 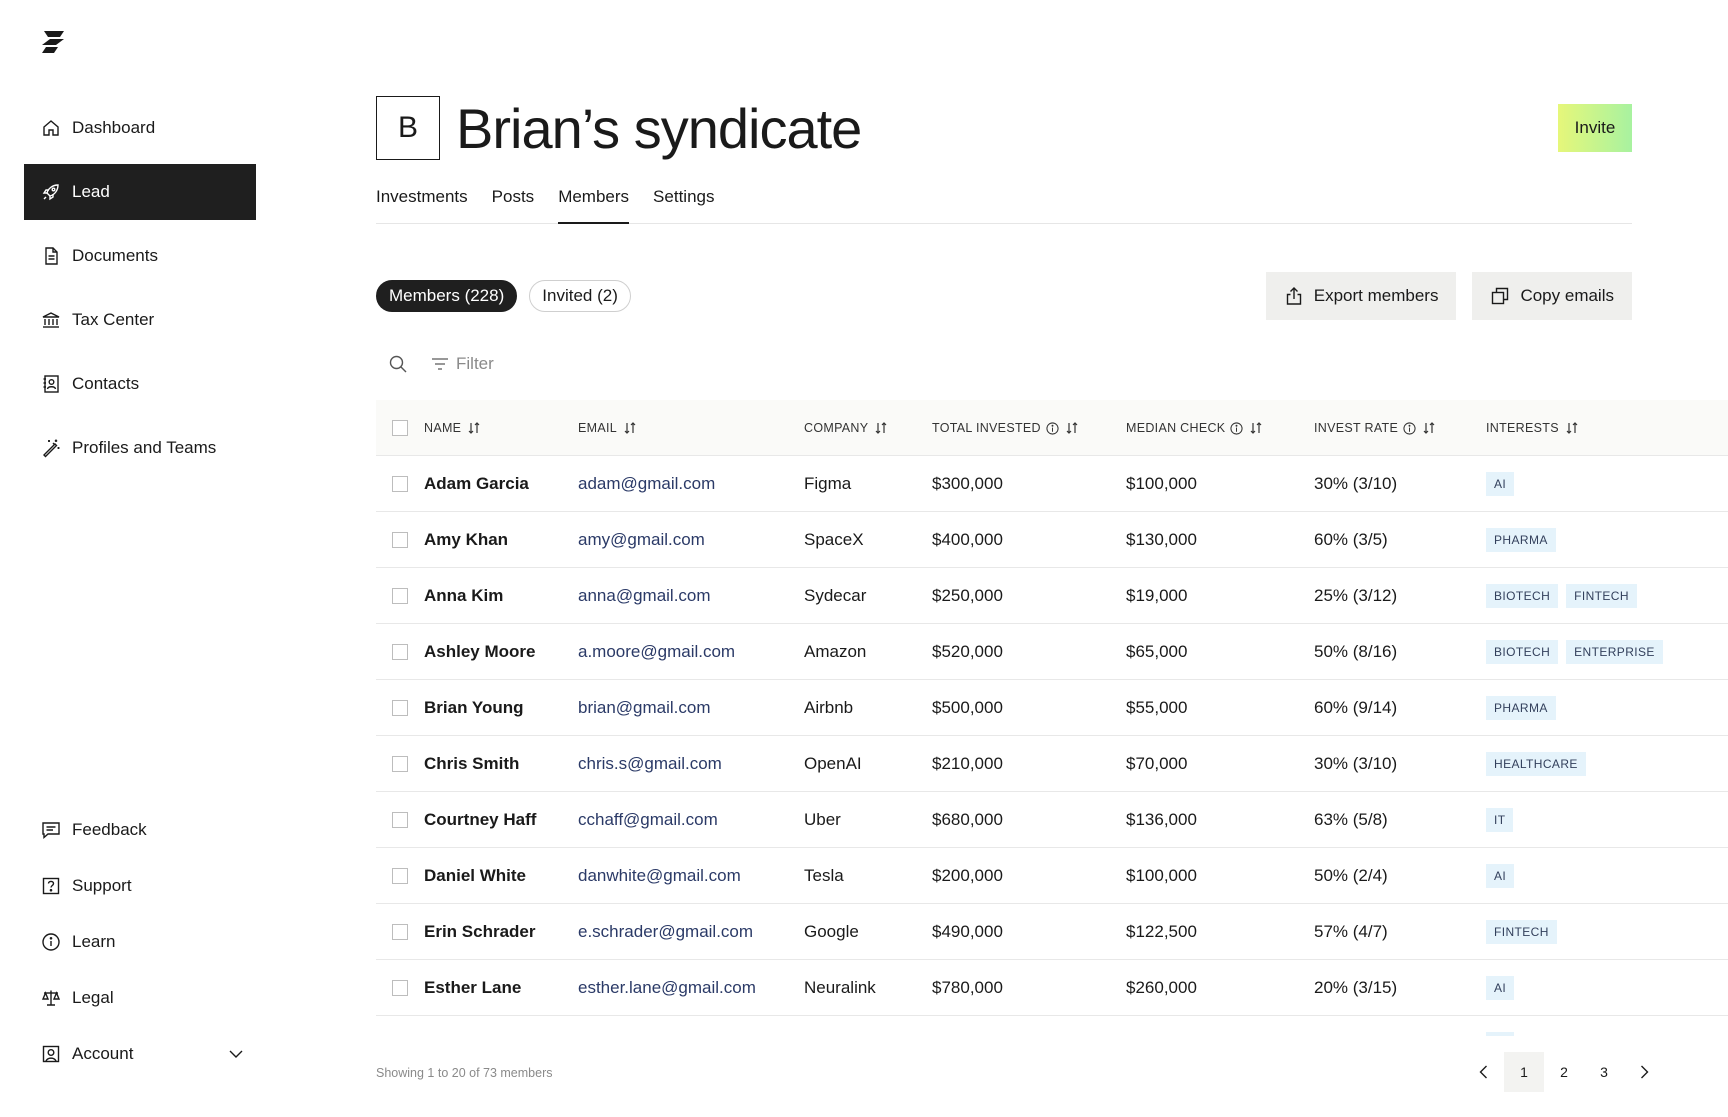 I want to click on previous-page-button, so click(x=1484, y=1072).